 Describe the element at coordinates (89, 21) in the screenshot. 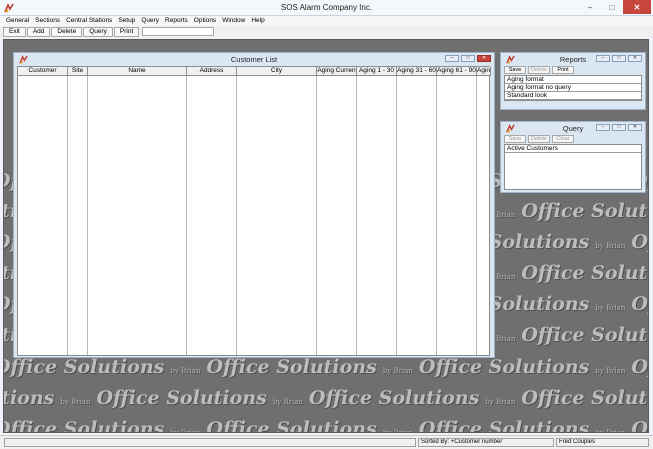

I see `menu-central-stations: Central Stations` at that location.